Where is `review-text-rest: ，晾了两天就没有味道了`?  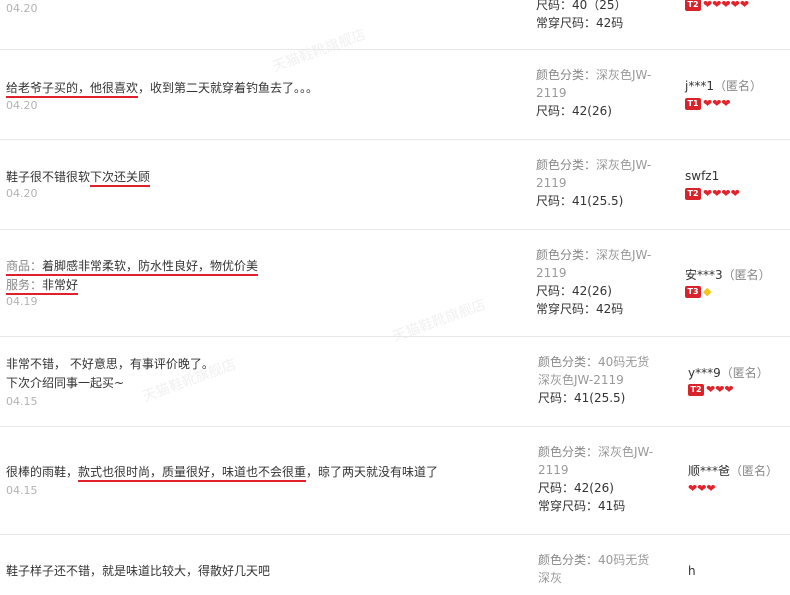
review-text-rest: ，晾了两天就没有味道了 is located at coordinates (372, 472).